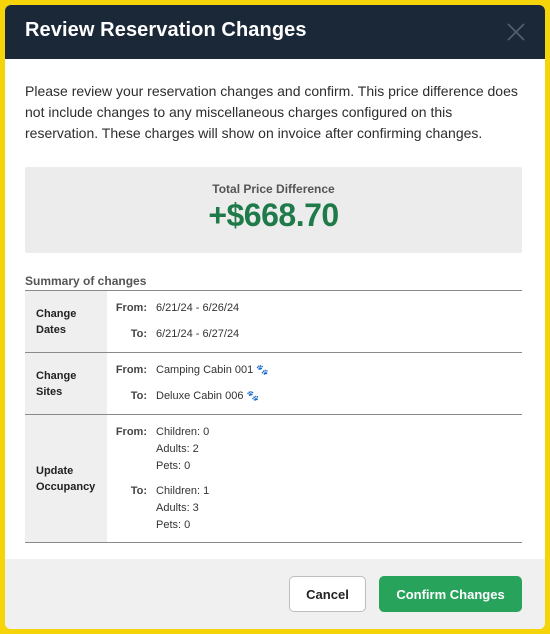 The height and width of the screenshot is (634, 550). Describe the element at coordinates (183, 491) in the screenshot. I see `occupancy-to-children: Children: 1` at that location.